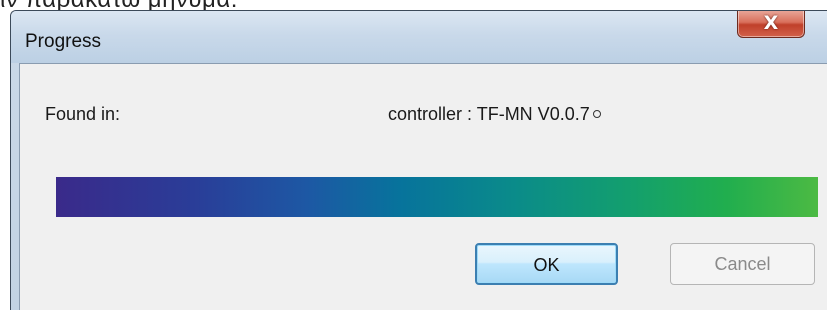 Image resolution: width=827 pixels, height=310 pixels. What do you see at coordinates (83, 114) in the screenshot?
I see `found-in-label: Found in:` at bounding box center [83, 114].